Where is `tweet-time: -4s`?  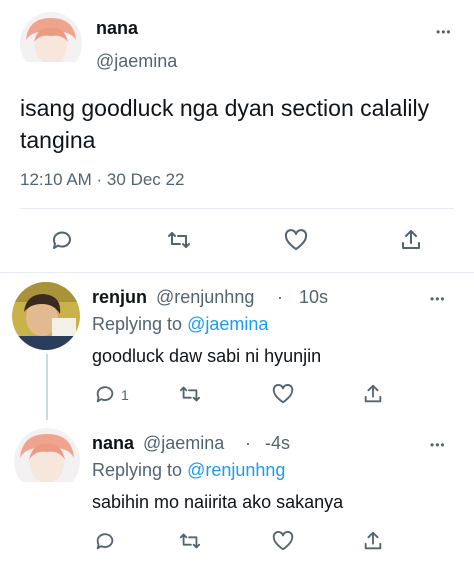
tweet-time: -4s is located at coordinates (277, 443).